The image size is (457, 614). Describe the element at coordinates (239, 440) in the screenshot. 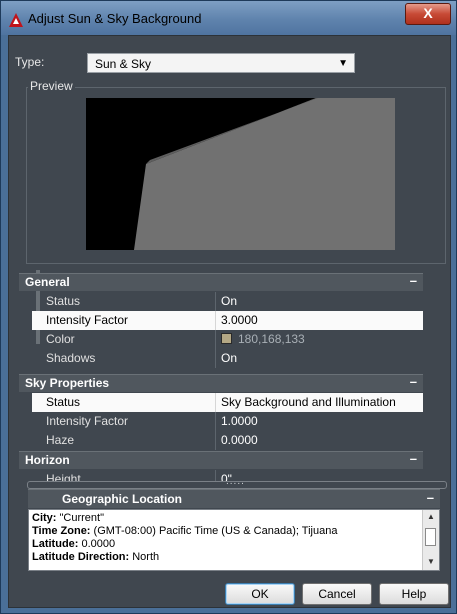

I see `property-value: 0.0000` at that location.